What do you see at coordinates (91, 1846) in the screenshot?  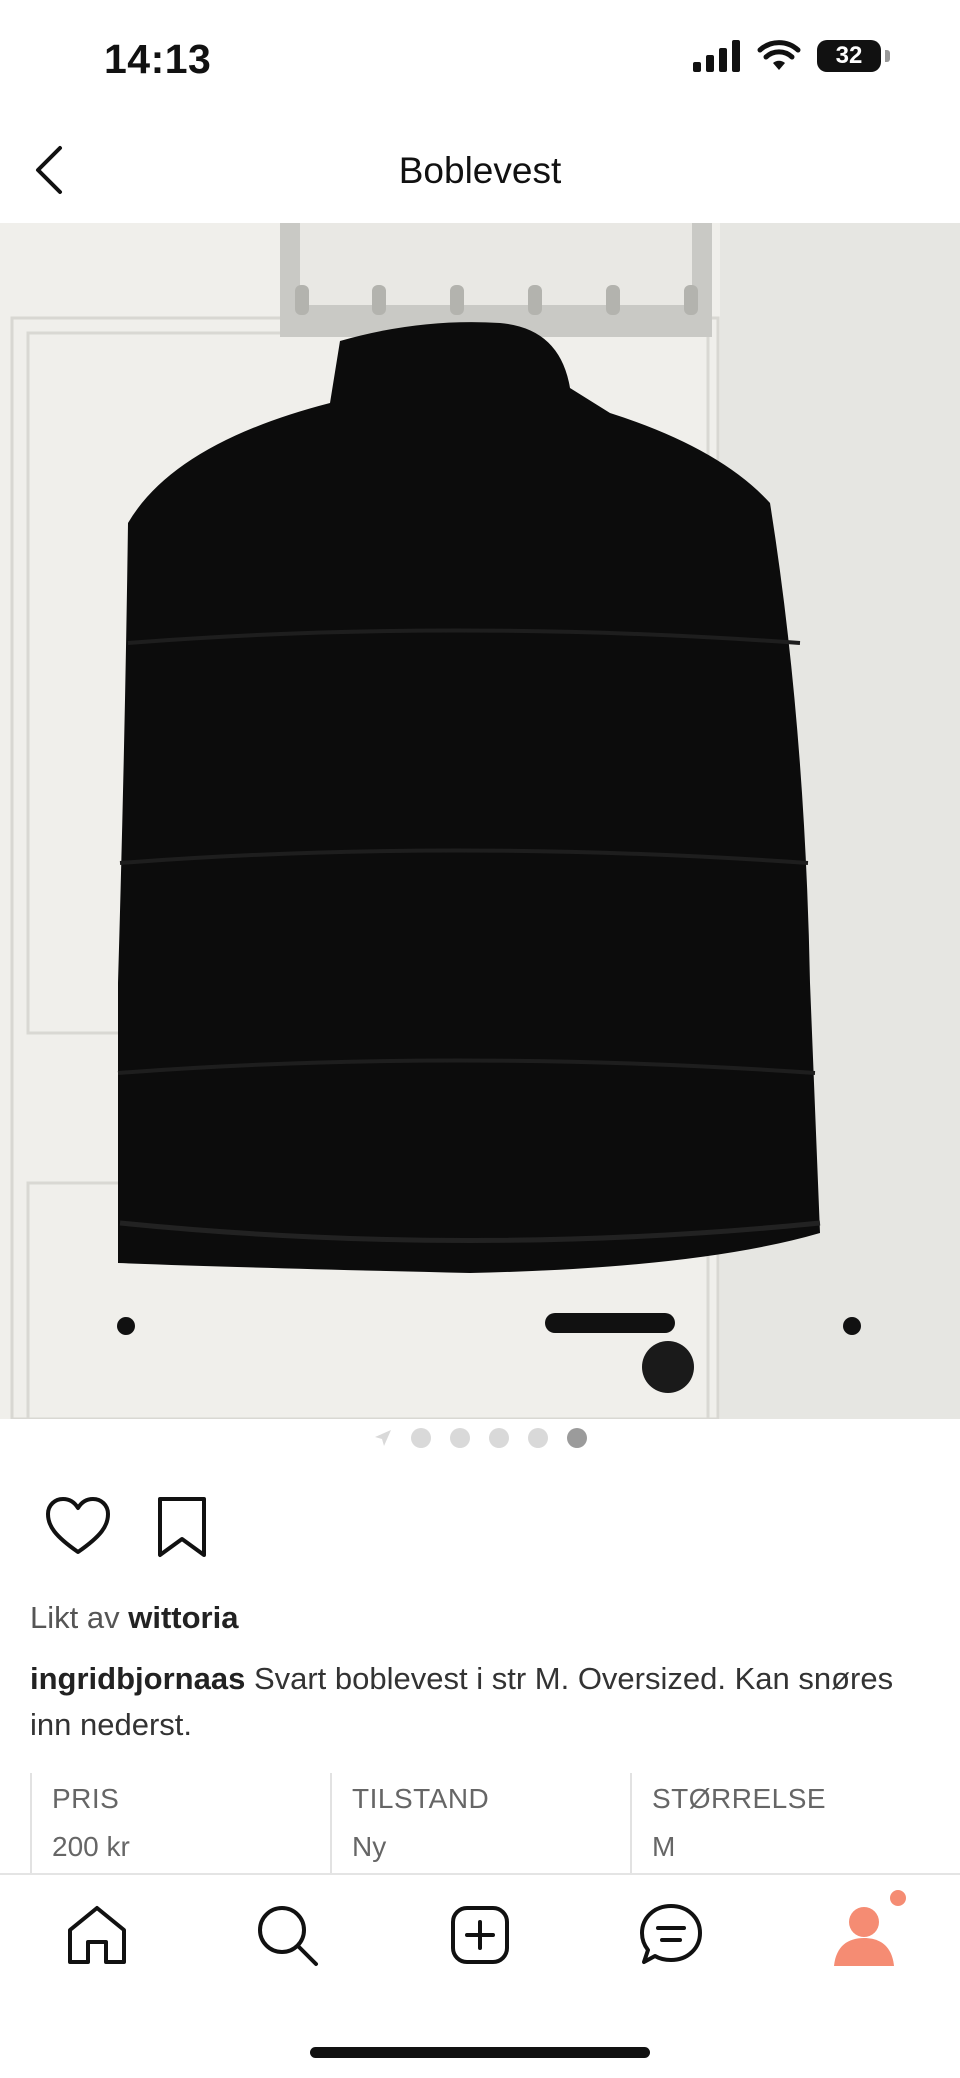 I see `info-value: 200 kr` at bounding box center [91, 1846].